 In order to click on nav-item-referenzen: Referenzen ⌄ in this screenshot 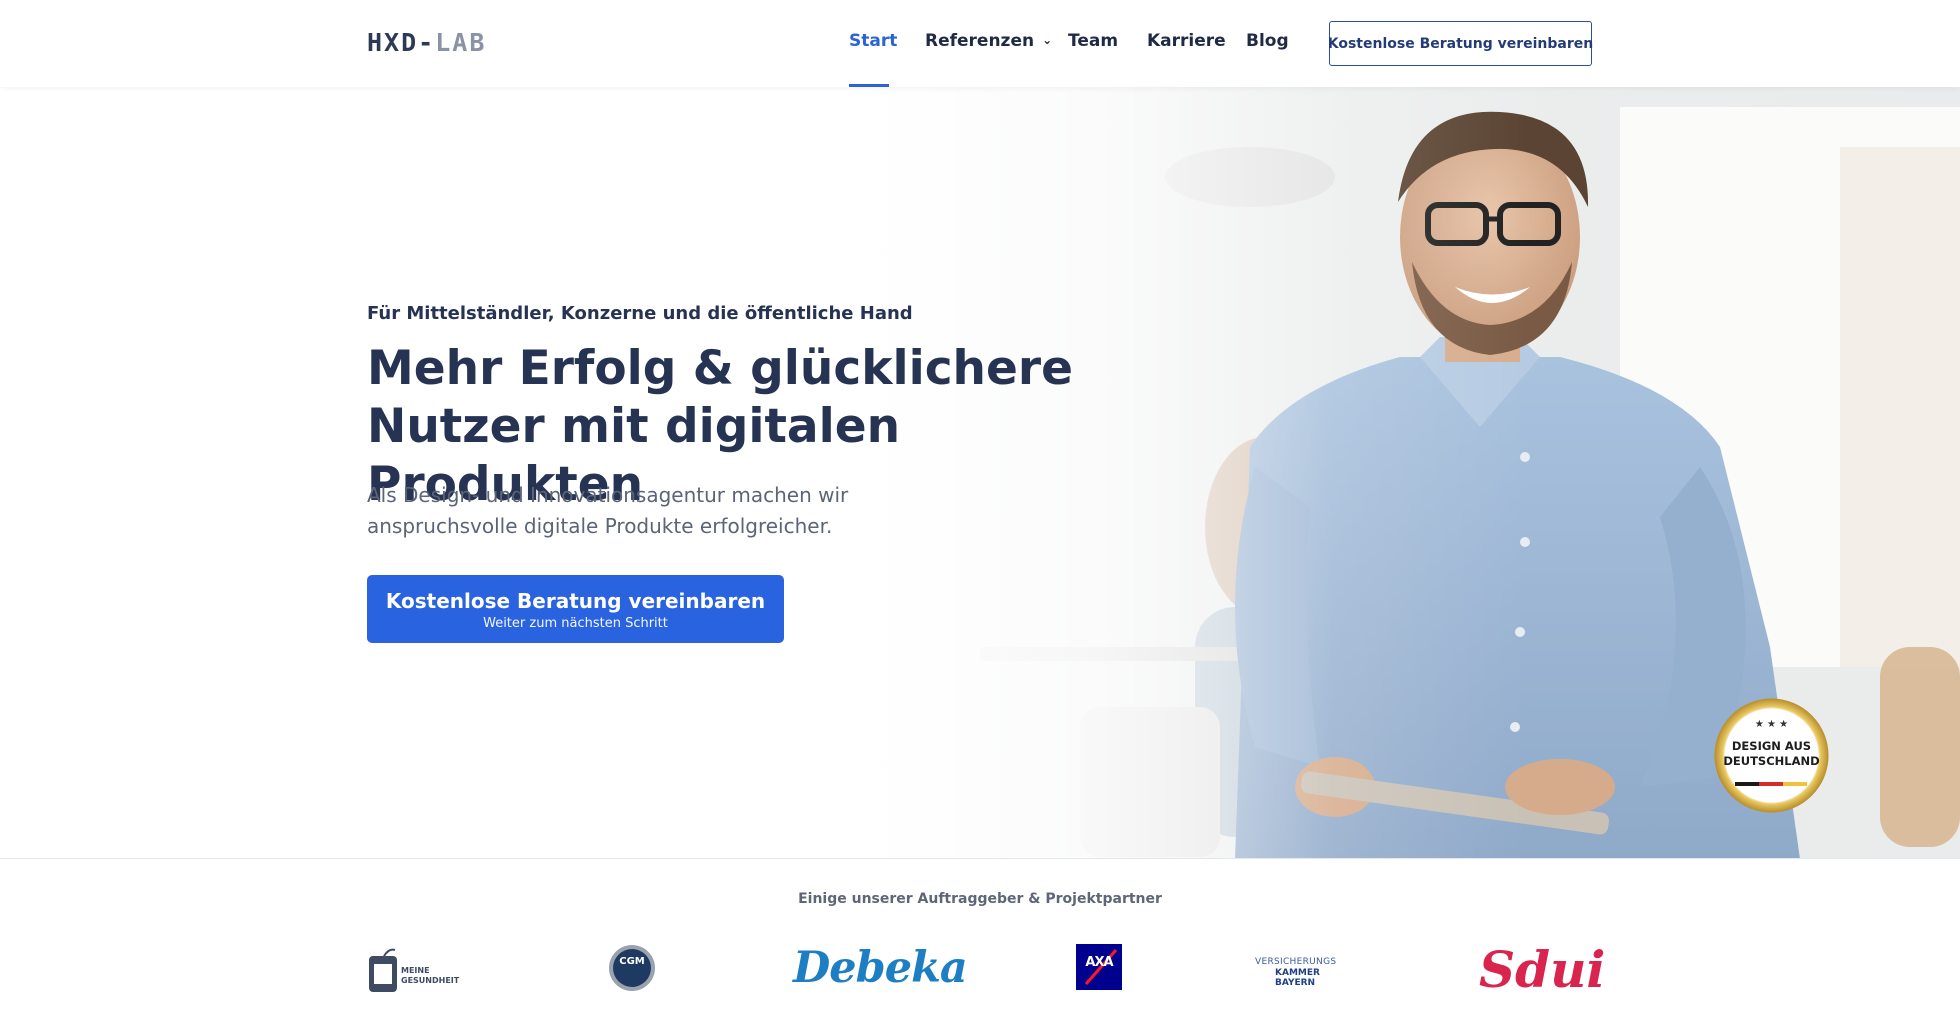, I will do `click(988, 41)`.